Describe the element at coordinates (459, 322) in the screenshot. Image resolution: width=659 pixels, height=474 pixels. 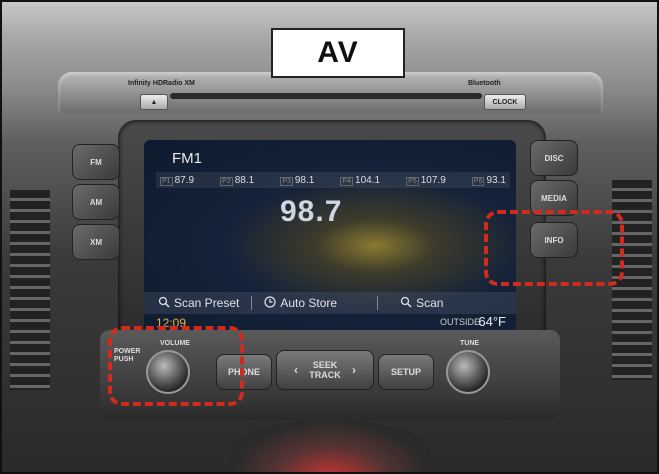
I see `outside-label: OUTSIDE` at that location.